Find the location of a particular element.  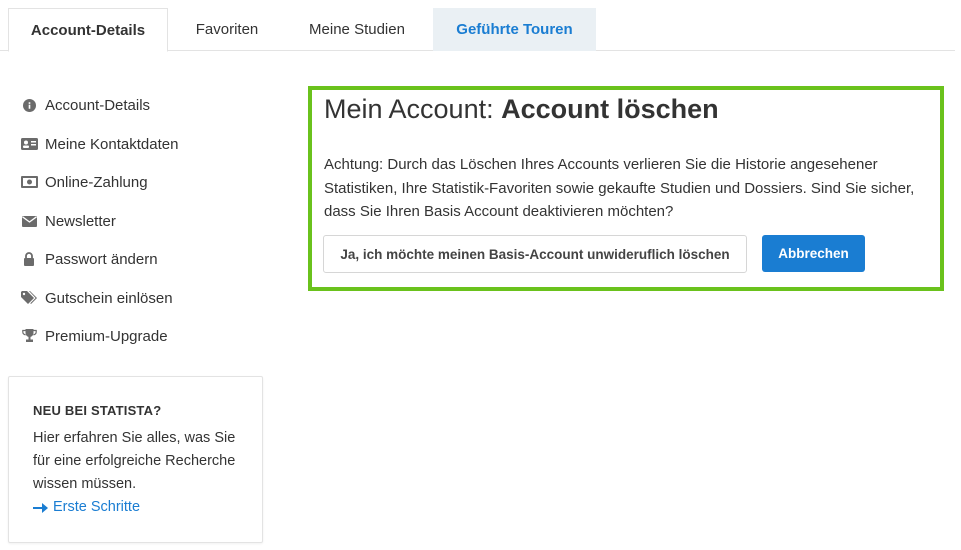

first-steps-link-label: Erste Schritte is located at coordinates (97, 507).